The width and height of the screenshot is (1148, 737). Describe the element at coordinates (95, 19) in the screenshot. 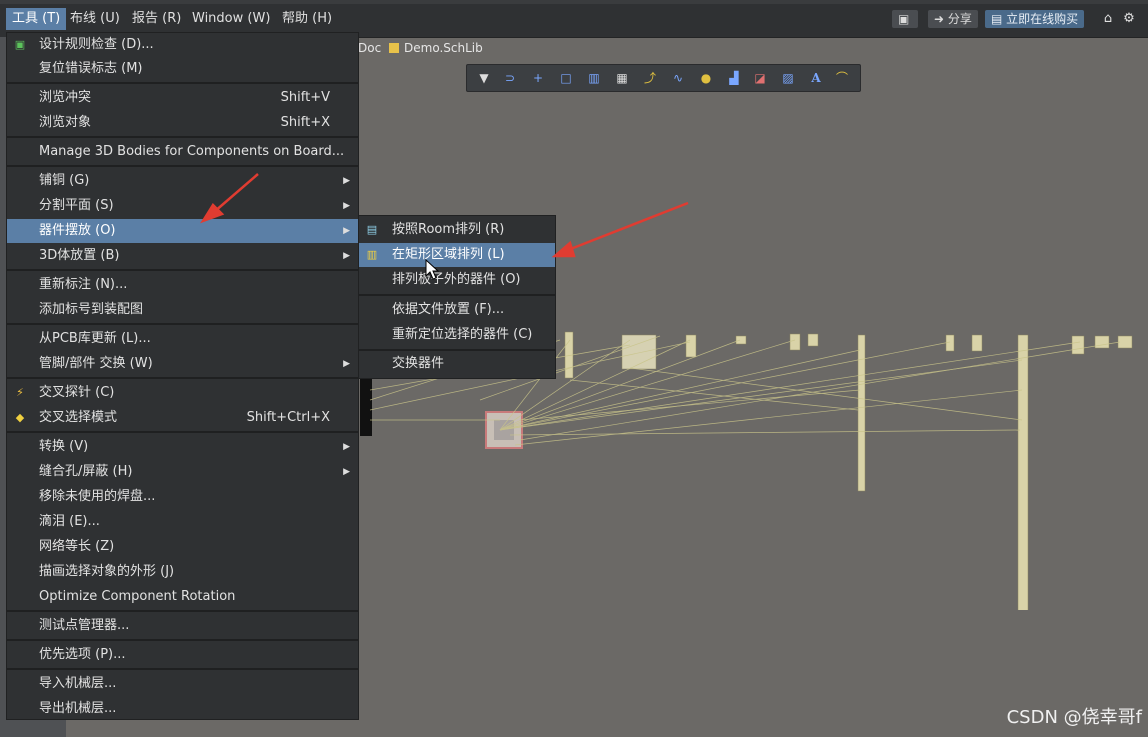

I see `menu-route: 布线 (U)` at that location.